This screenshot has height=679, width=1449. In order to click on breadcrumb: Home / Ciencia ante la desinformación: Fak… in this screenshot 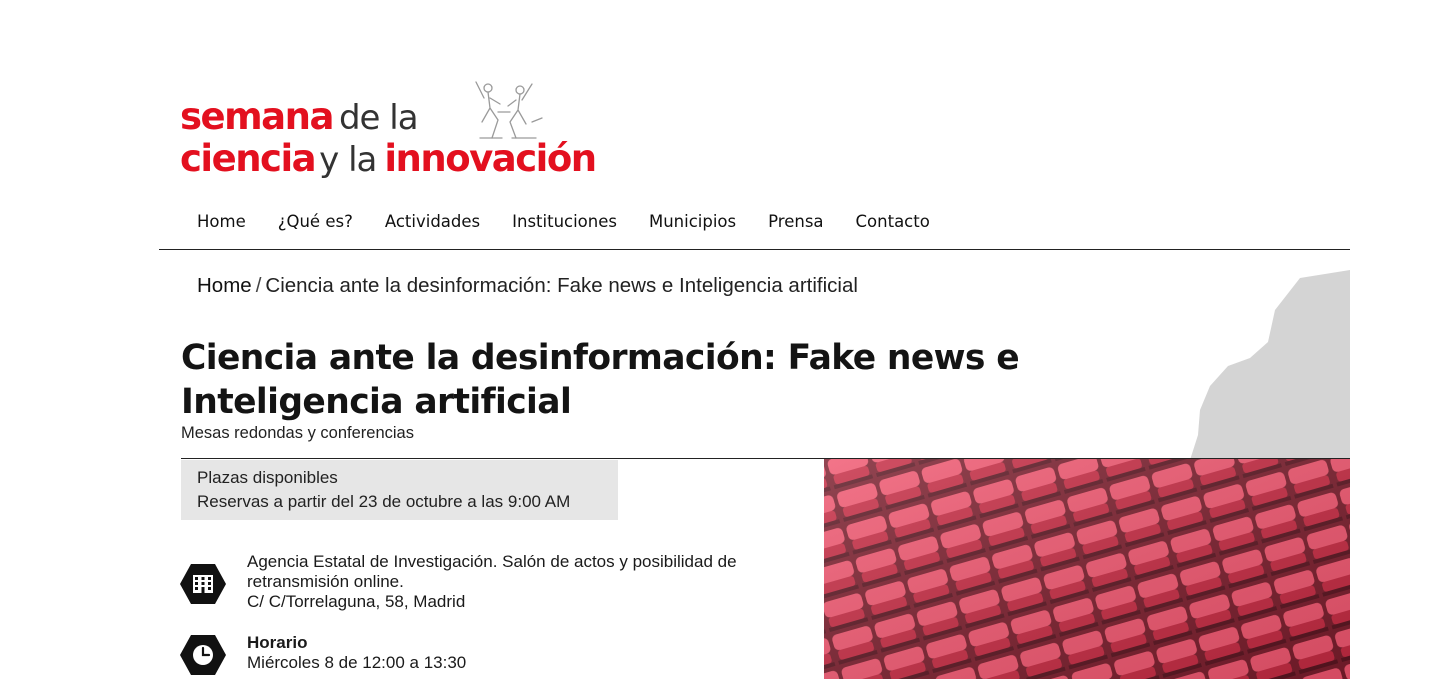, I will do `click(527, 286)`.